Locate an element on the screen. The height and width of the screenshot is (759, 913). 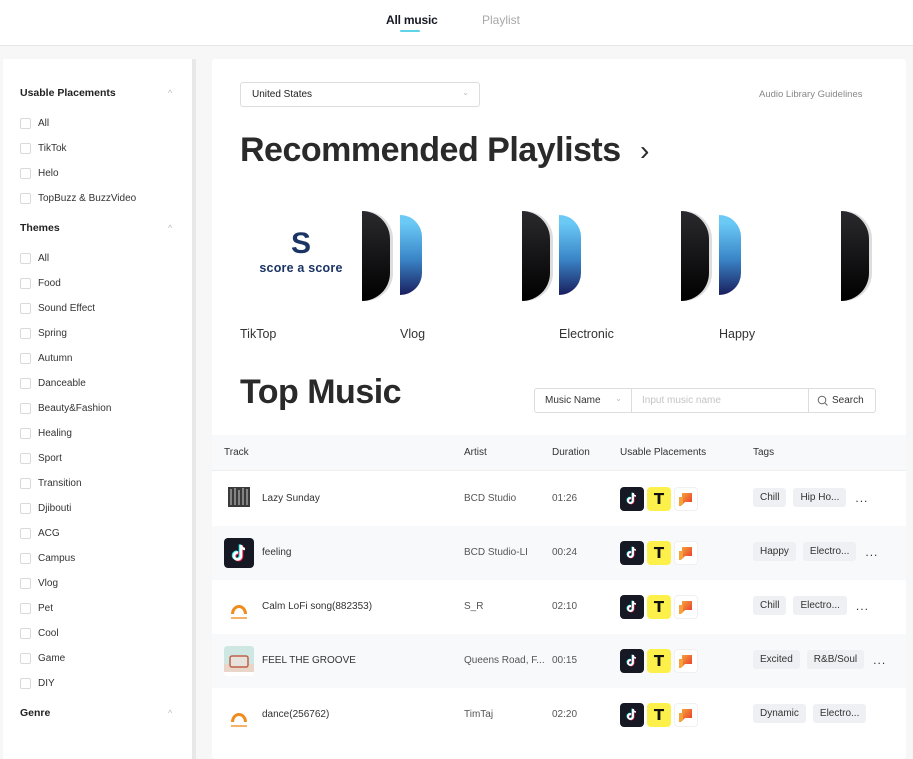
tab-playlist: Playlist is located at coordinates (501, 20).